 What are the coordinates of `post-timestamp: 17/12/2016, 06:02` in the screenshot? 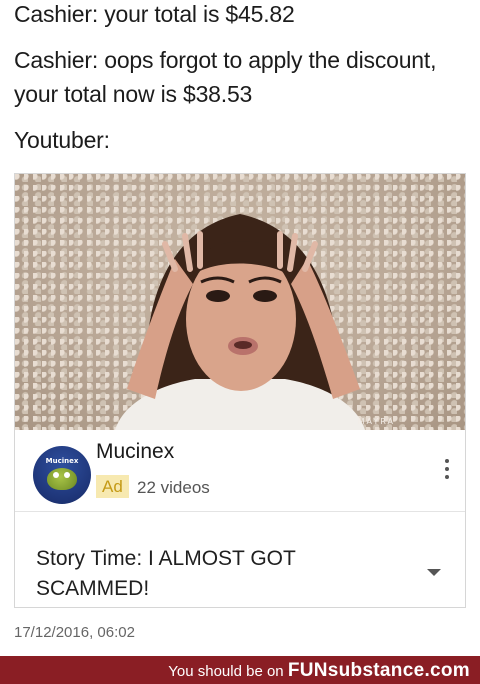 It's located at (74, 632).